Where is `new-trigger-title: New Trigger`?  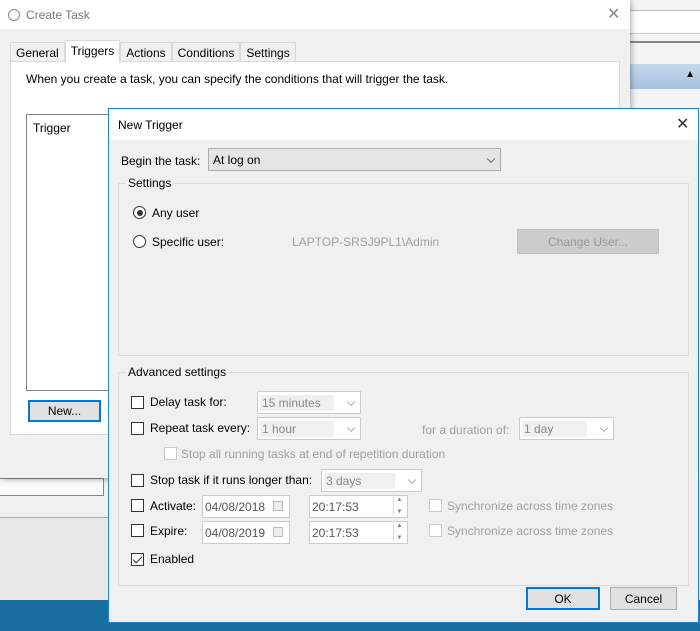 new-trigger-title: New Trigger is located at coordinates (150, 124).